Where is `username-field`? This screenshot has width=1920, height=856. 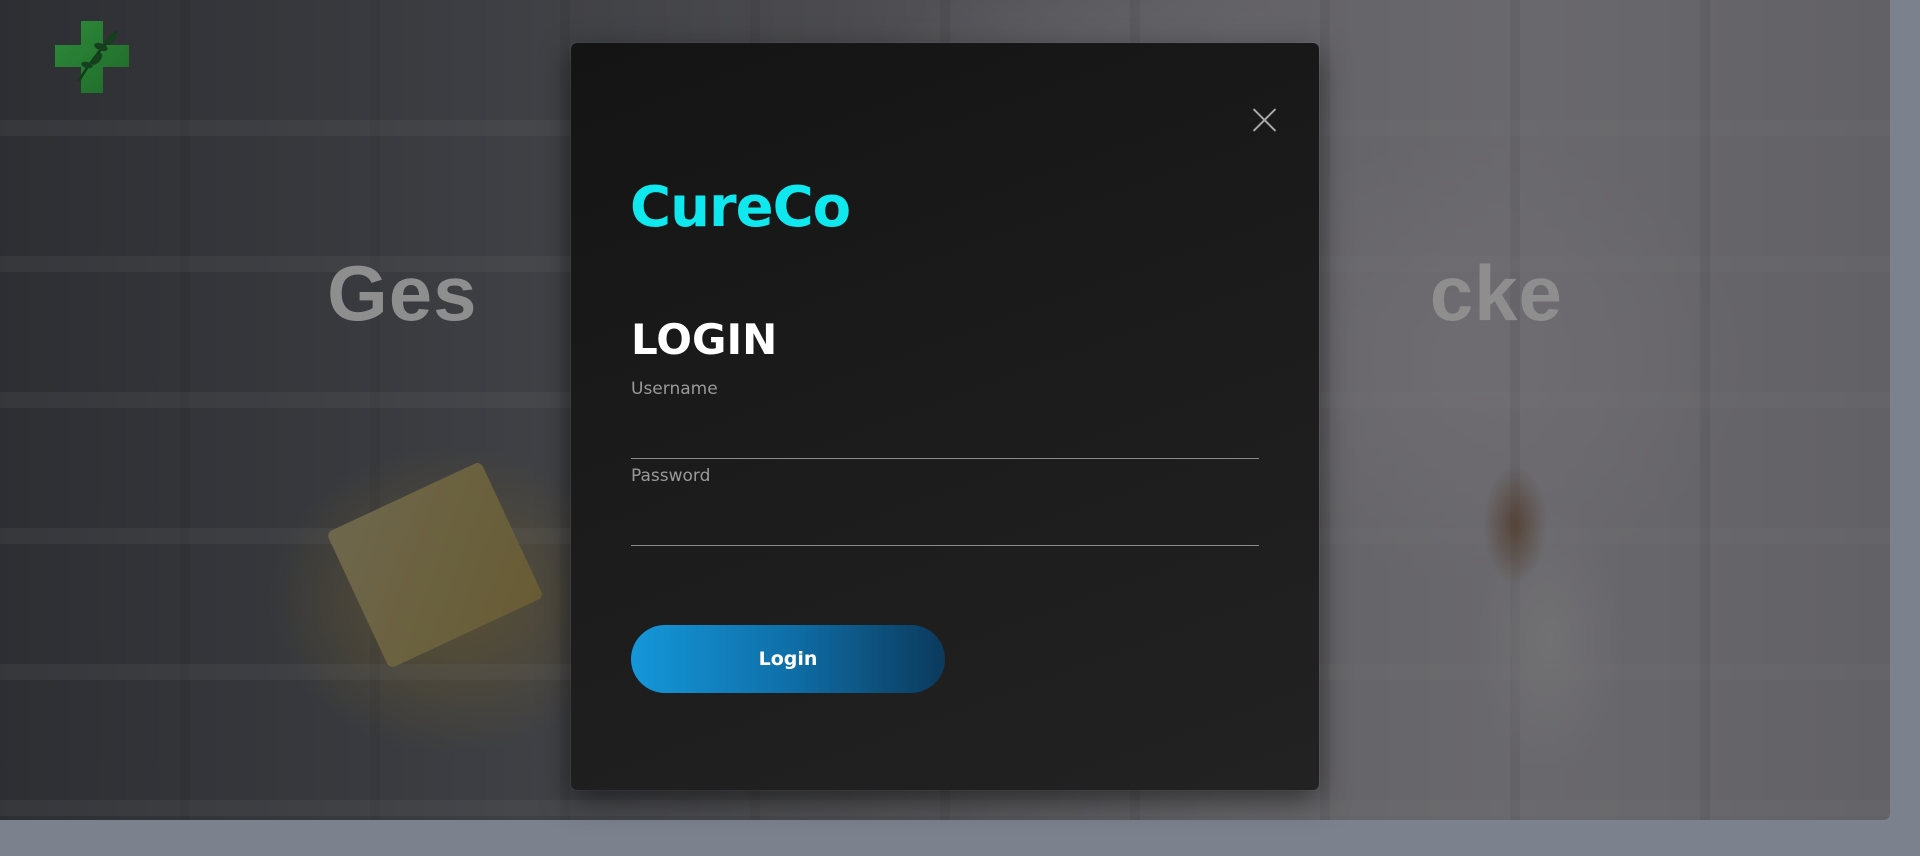 username-field is located at coordinates (945, 441).